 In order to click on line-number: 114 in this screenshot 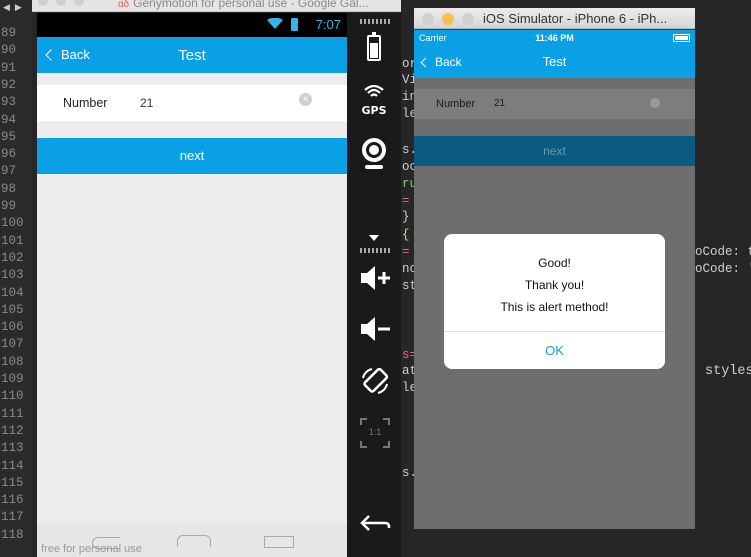, I will do `click(12, 465)`.